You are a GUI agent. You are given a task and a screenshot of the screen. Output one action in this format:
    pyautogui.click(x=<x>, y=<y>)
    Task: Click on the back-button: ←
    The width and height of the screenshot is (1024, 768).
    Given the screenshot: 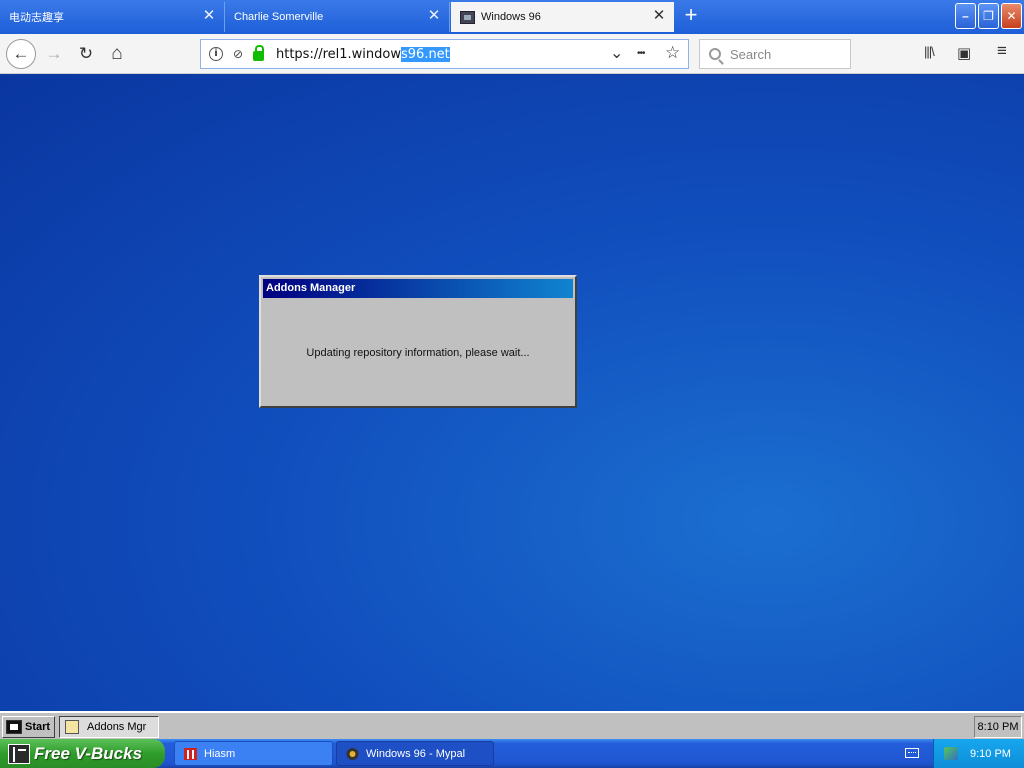 What is the action you would take?
    pyautogui.click(x=21, y=54)
    